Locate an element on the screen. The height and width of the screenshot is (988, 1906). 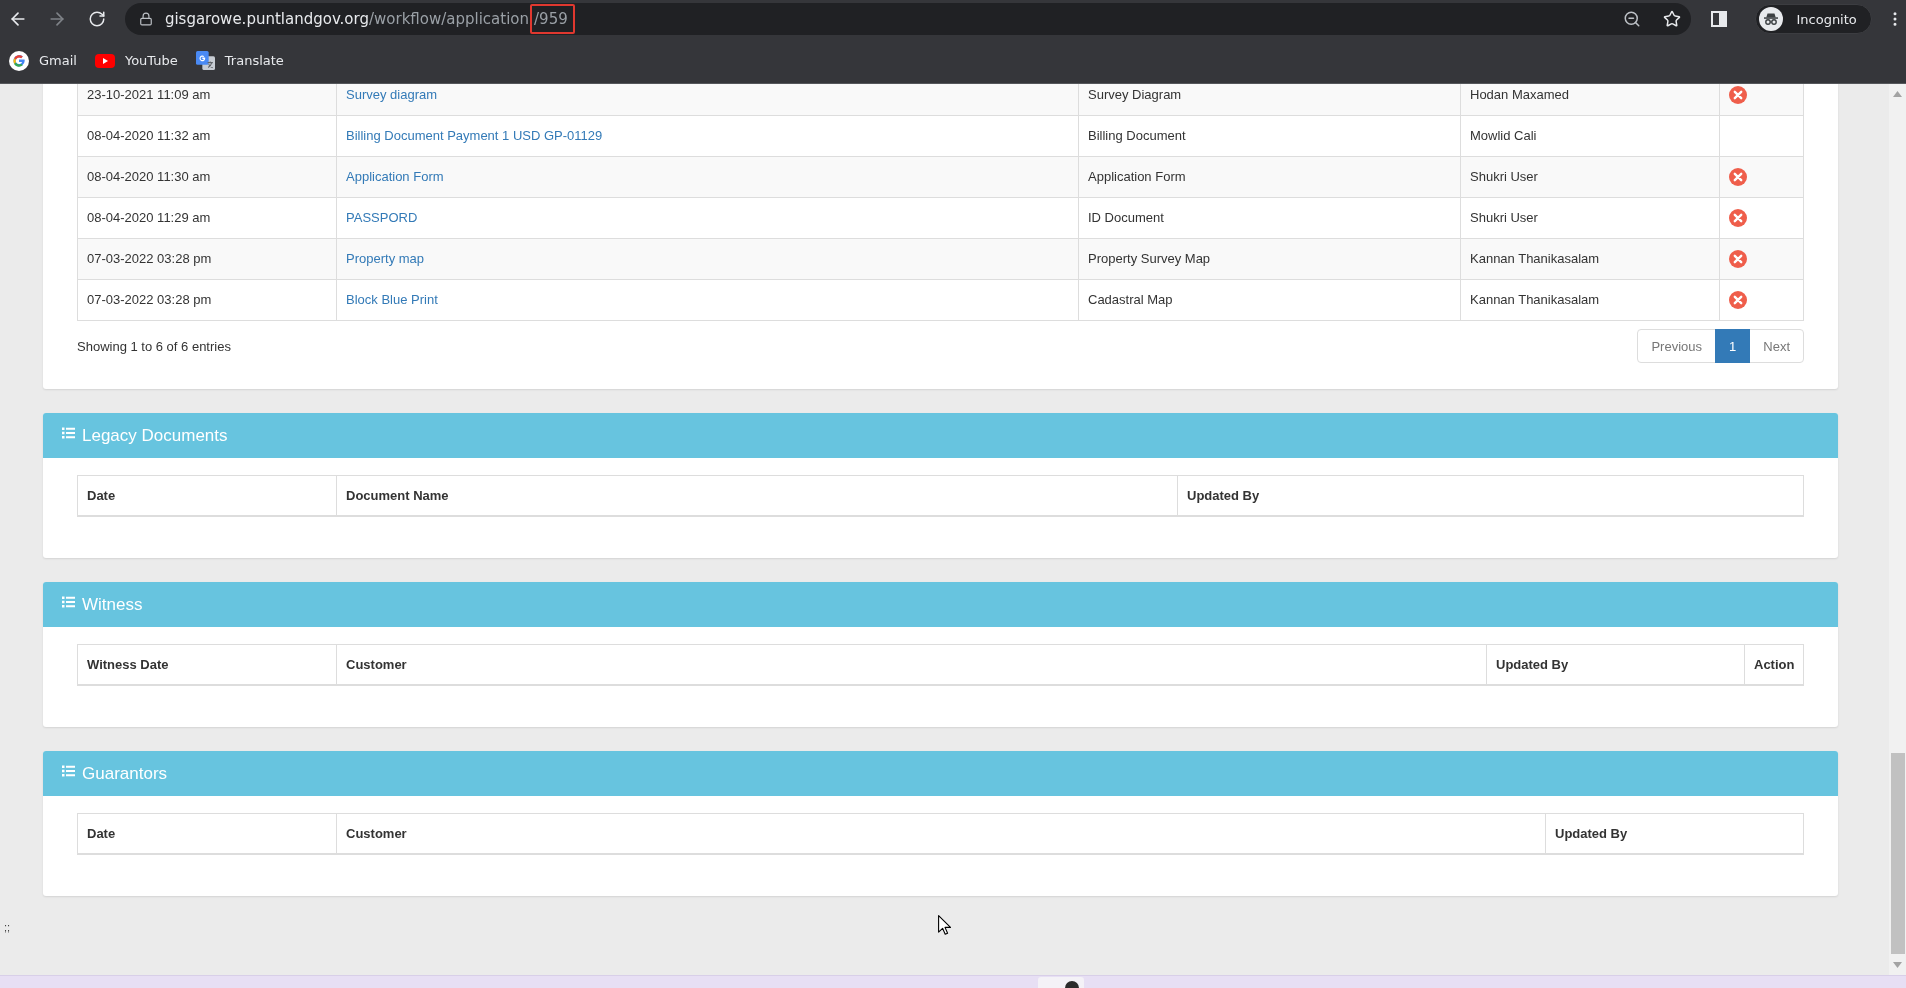
column-header: Document Name is located at coordinates (757, 495).